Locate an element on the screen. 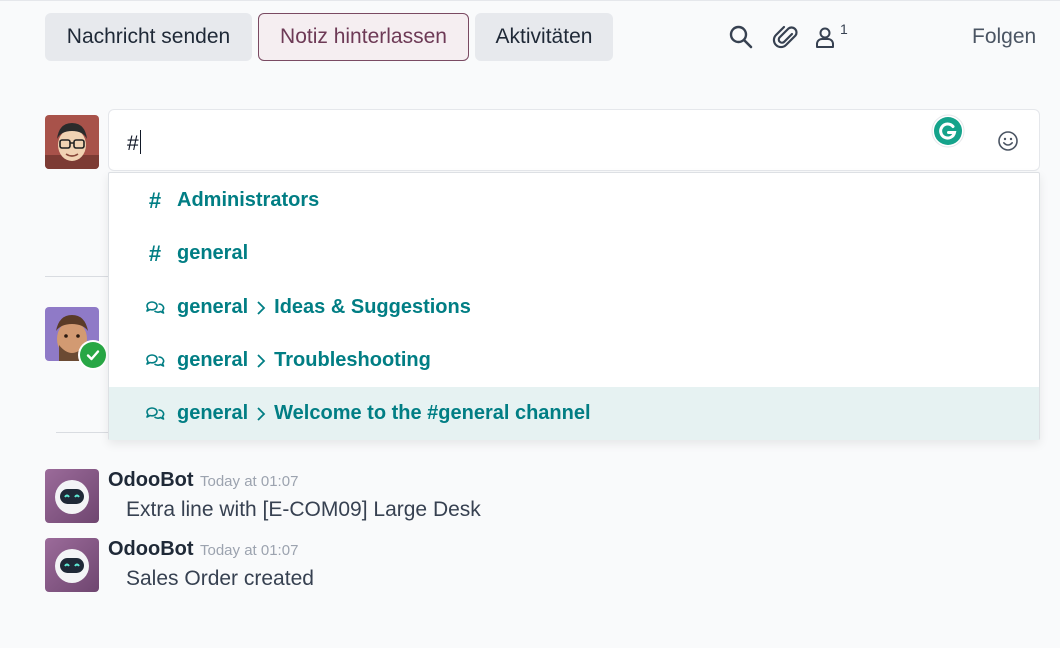 Image resolution: width=1060 pixels, height=648 pixels. suggestion-item: # general is located at coordinates (574, 253).